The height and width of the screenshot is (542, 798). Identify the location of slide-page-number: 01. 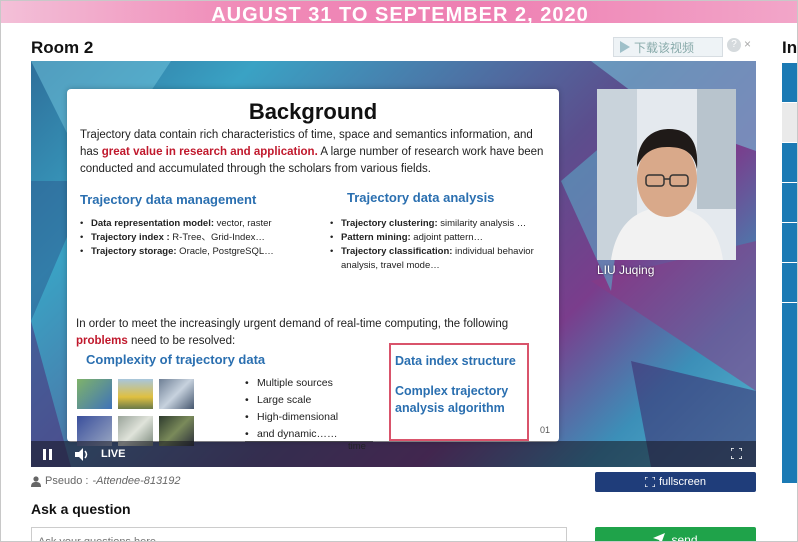
(544, 430).